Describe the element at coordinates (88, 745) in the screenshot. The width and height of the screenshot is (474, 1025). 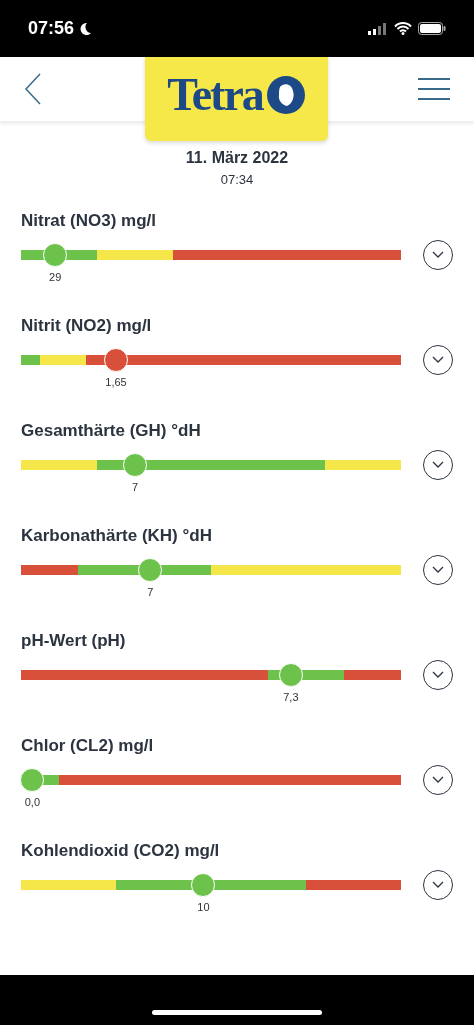
I see `parameter-title: Chlor (CL2) mg/l` at that location.